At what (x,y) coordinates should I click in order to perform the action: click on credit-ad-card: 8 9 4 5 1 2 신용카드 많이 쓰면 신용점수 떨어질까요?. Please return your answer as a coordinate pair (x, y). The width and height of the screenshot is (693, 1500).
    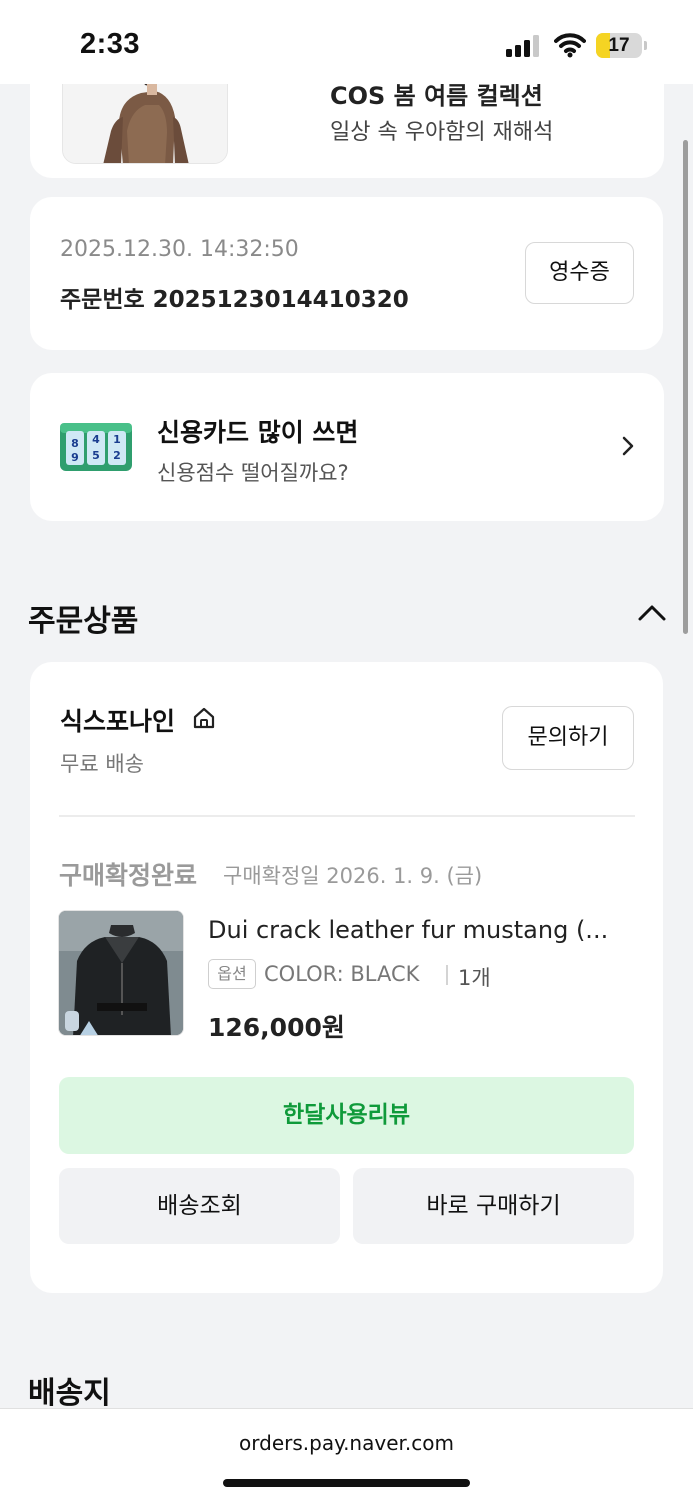
    Looking at the image, I should click on (347, 447).